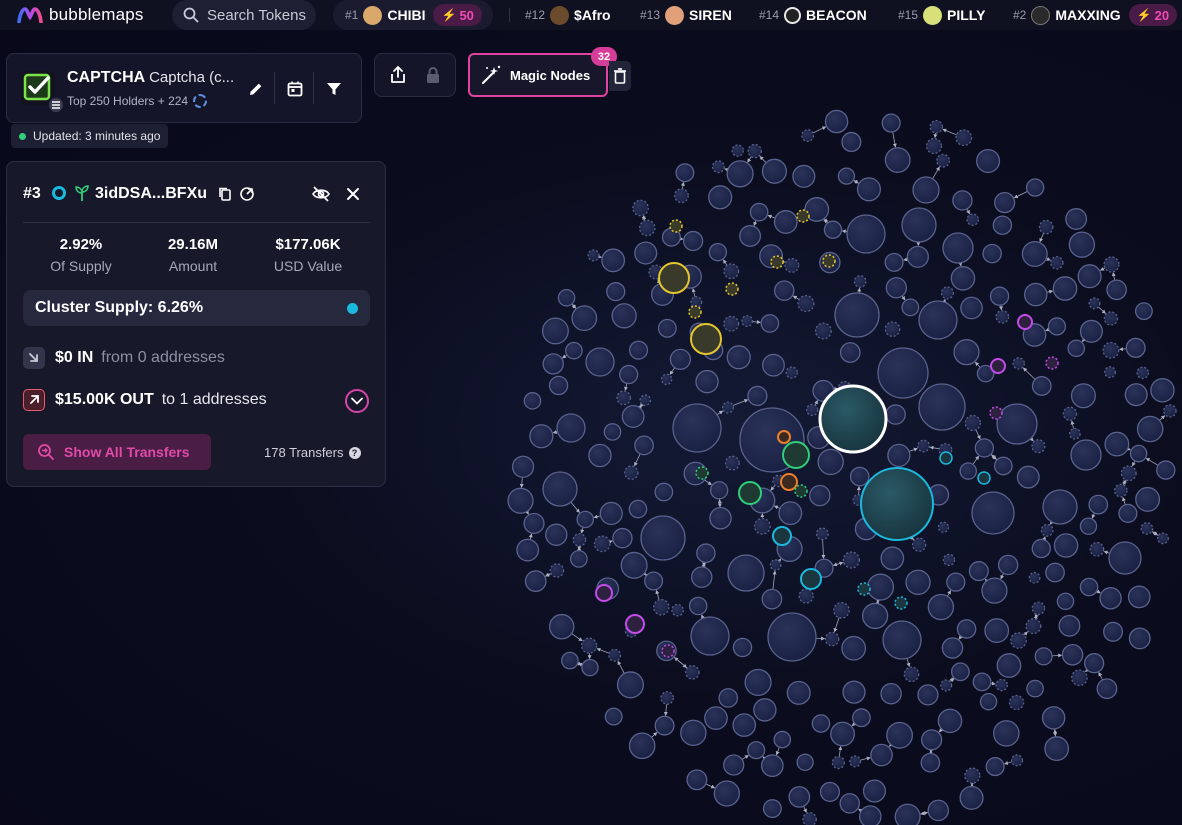  What do you see at coordinates (702, 473) in the screenshot?
I see `green-bubble` at bounding box center [702, 473].